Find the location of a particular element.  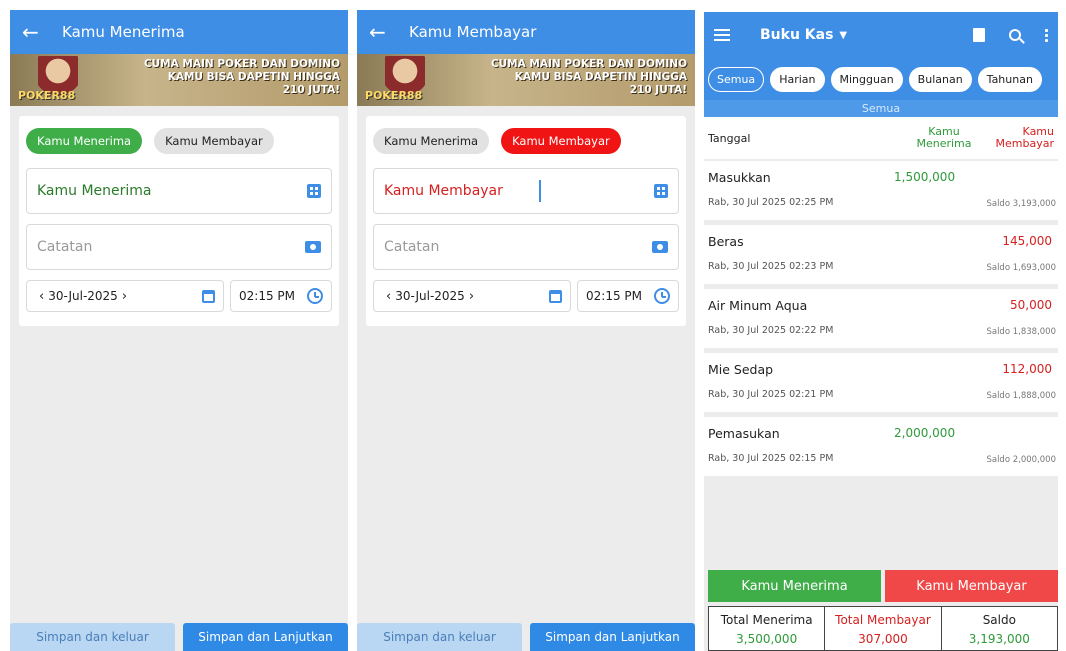

screen-title: Kamu Membayar is located at coordinates (473, 32).